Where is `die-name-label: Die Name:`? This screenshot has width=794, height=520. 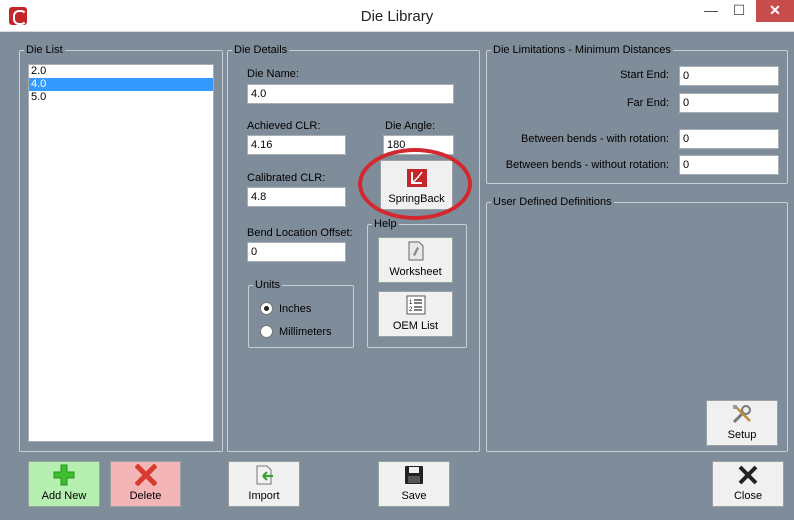
die-name-label: Die Name: is located at coordinates (273, 74).